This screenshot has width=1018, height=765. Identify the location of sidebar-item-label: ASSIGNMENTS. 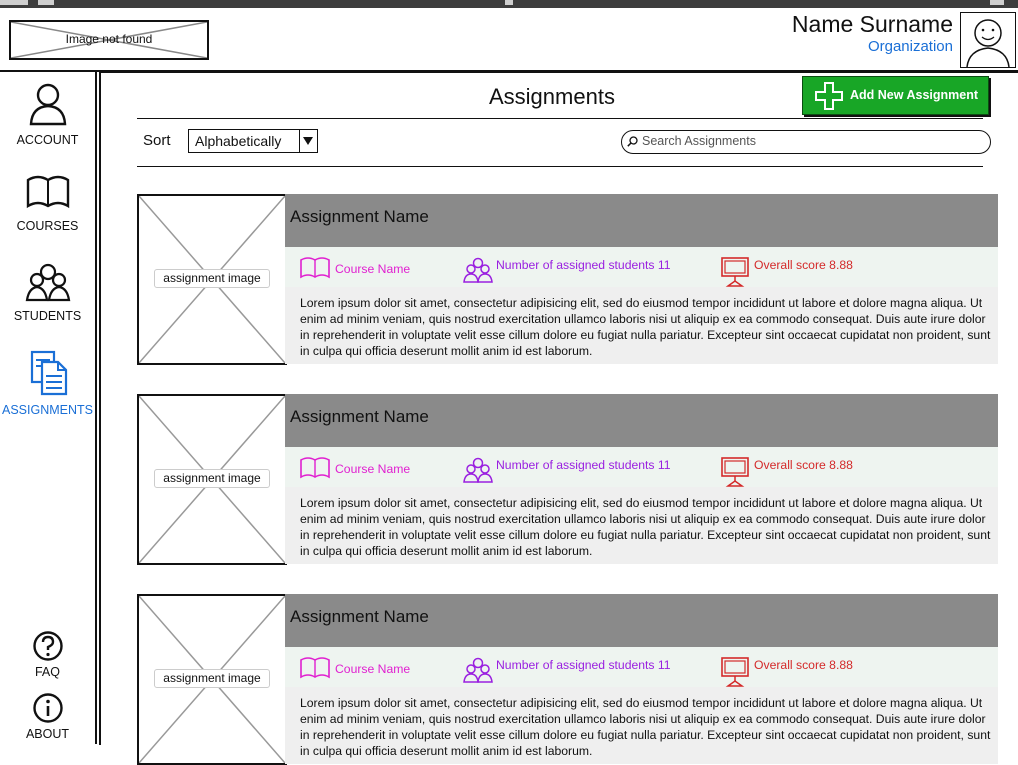
(47, 410).